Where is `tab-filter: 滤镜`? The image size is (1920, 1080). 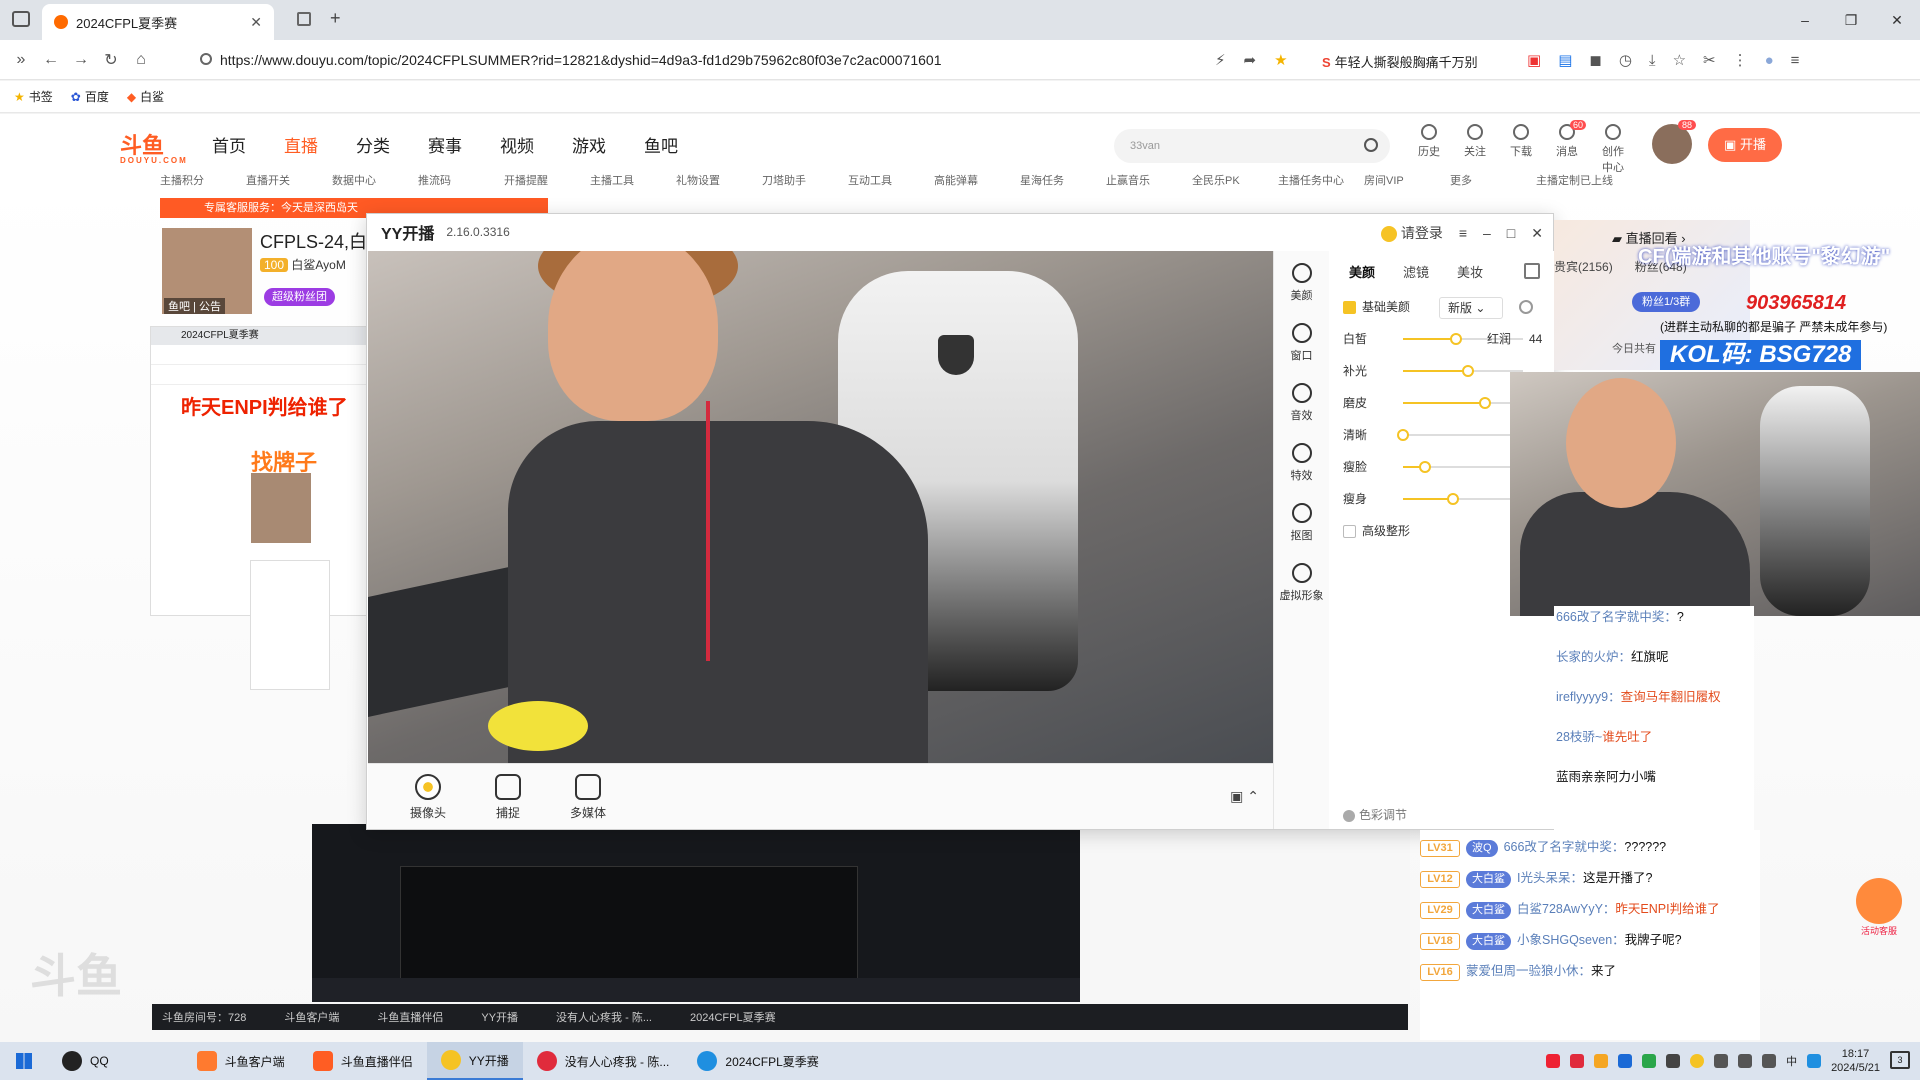
tab-filter: 滤镜 is located at coordinates (1416, 271).